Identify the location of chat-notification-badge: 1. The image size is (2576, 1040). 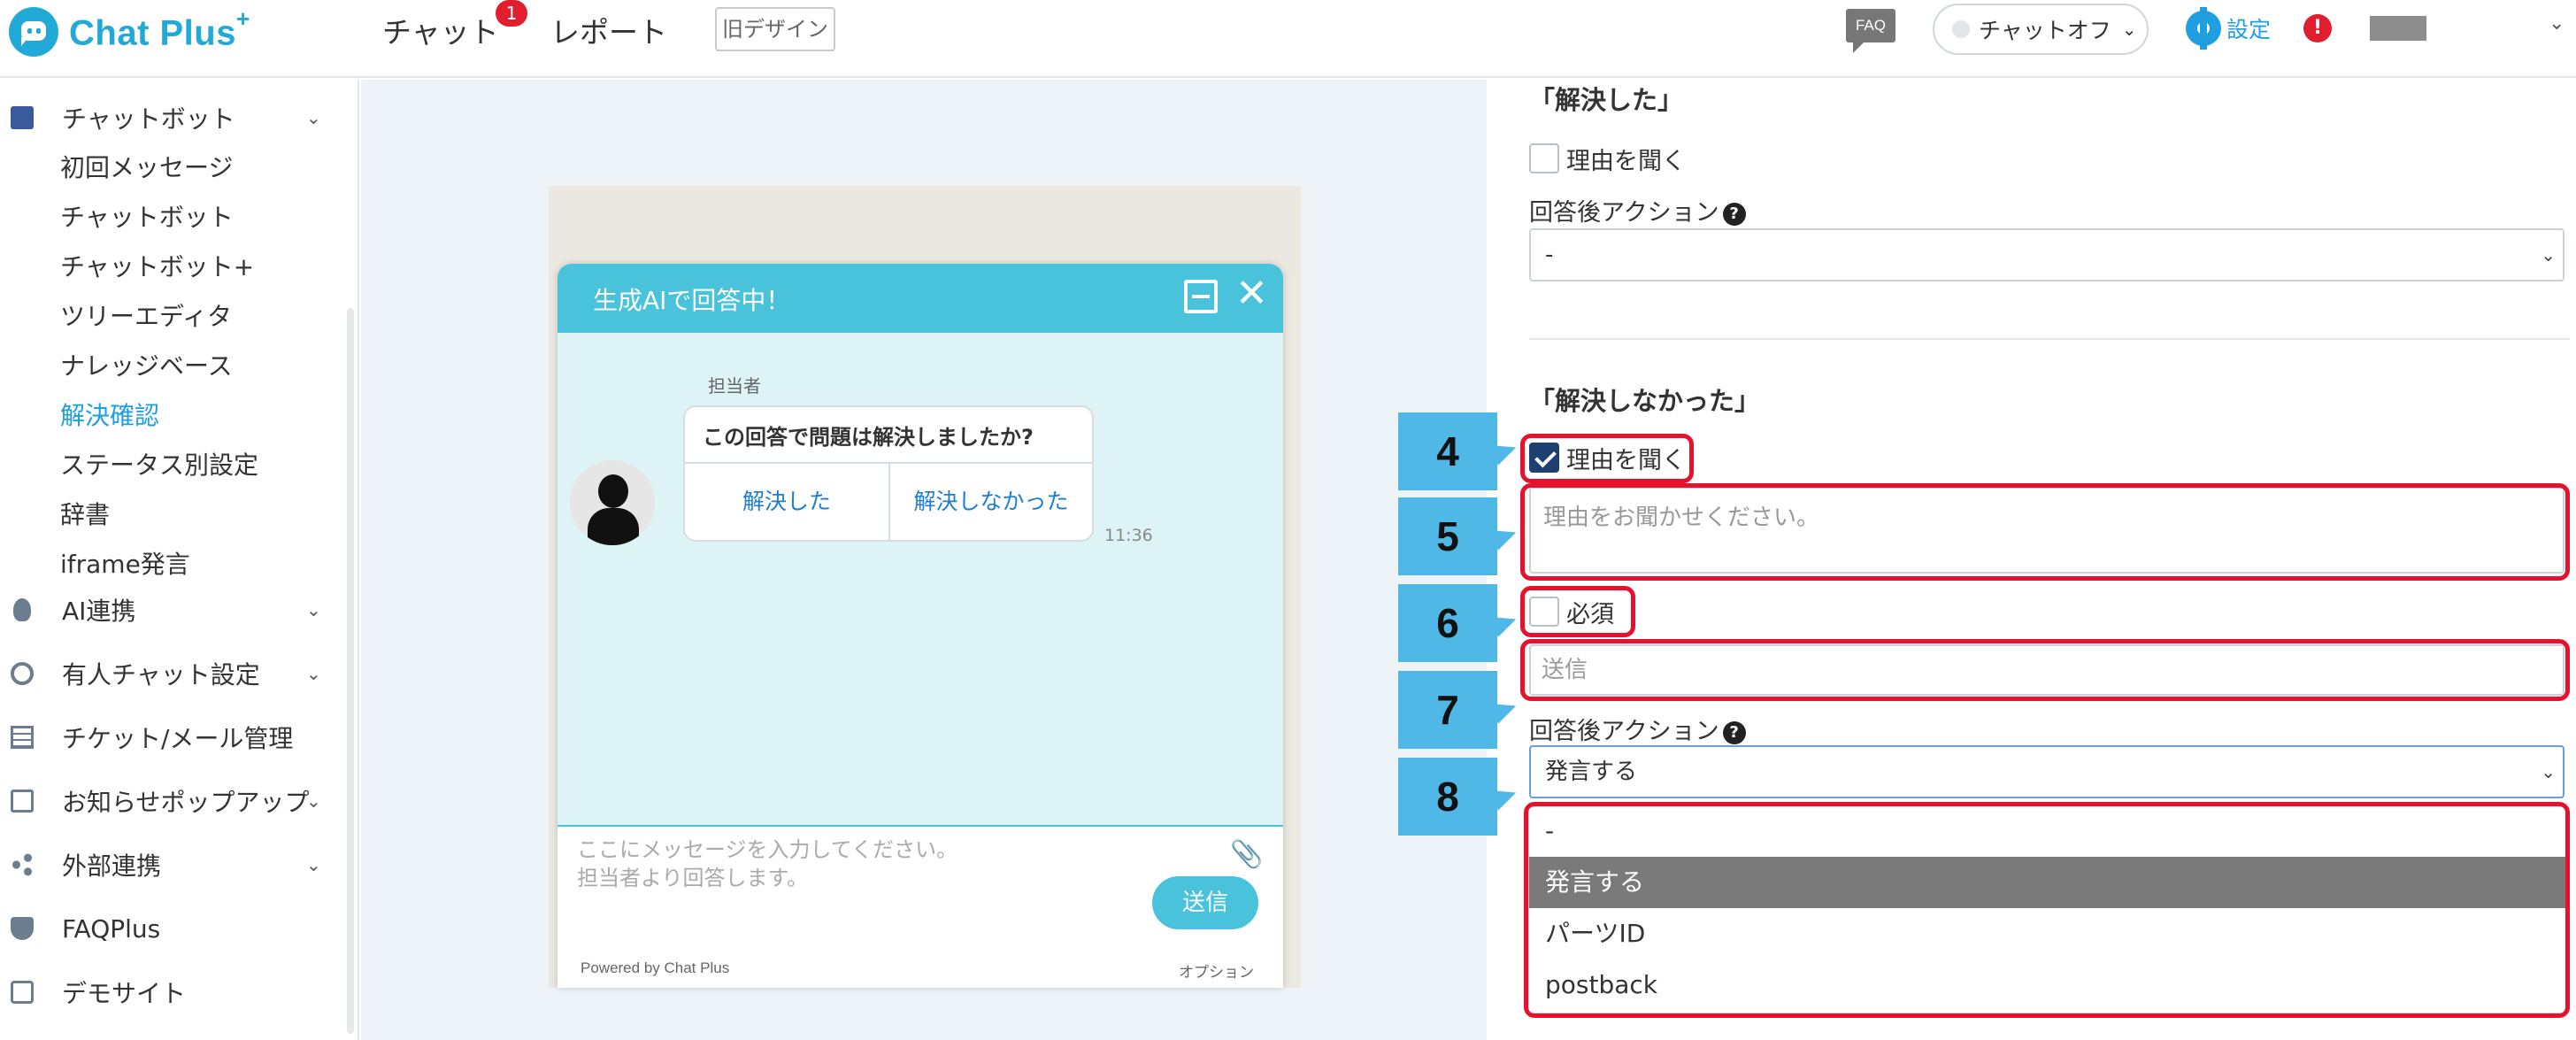
(511, 13).